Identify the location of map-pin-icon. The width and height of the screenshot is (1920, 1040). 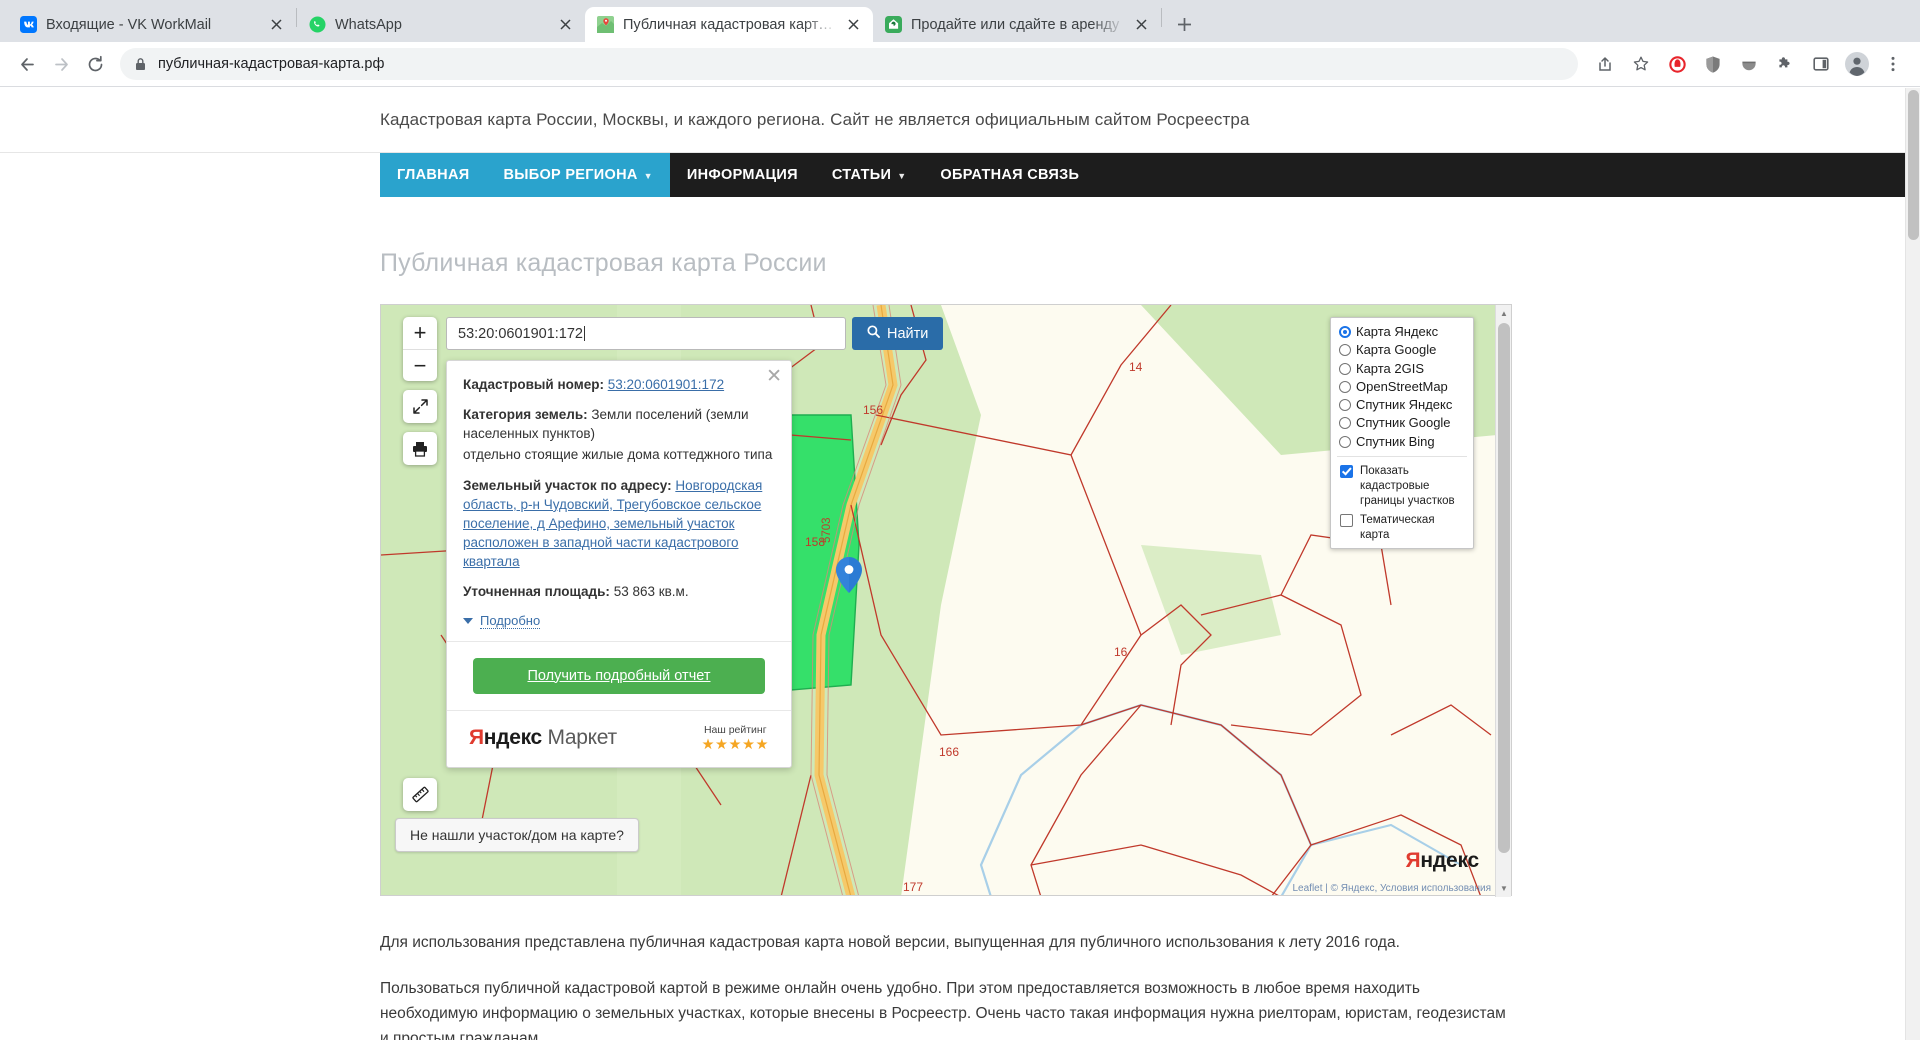
(605, 24).